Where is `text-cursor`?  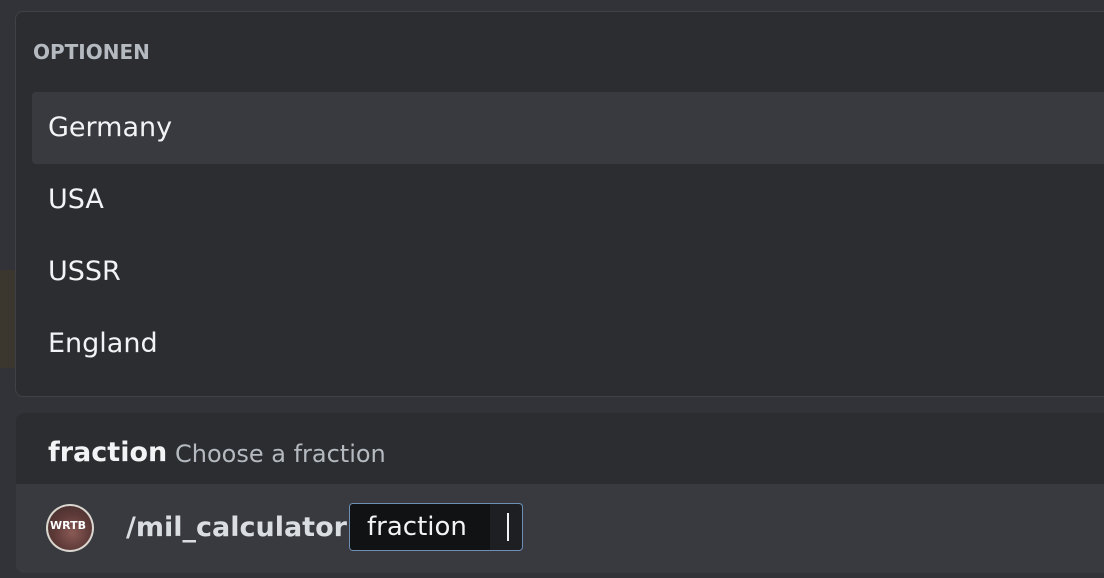 text-cursor is located at coordinates (508, 527).